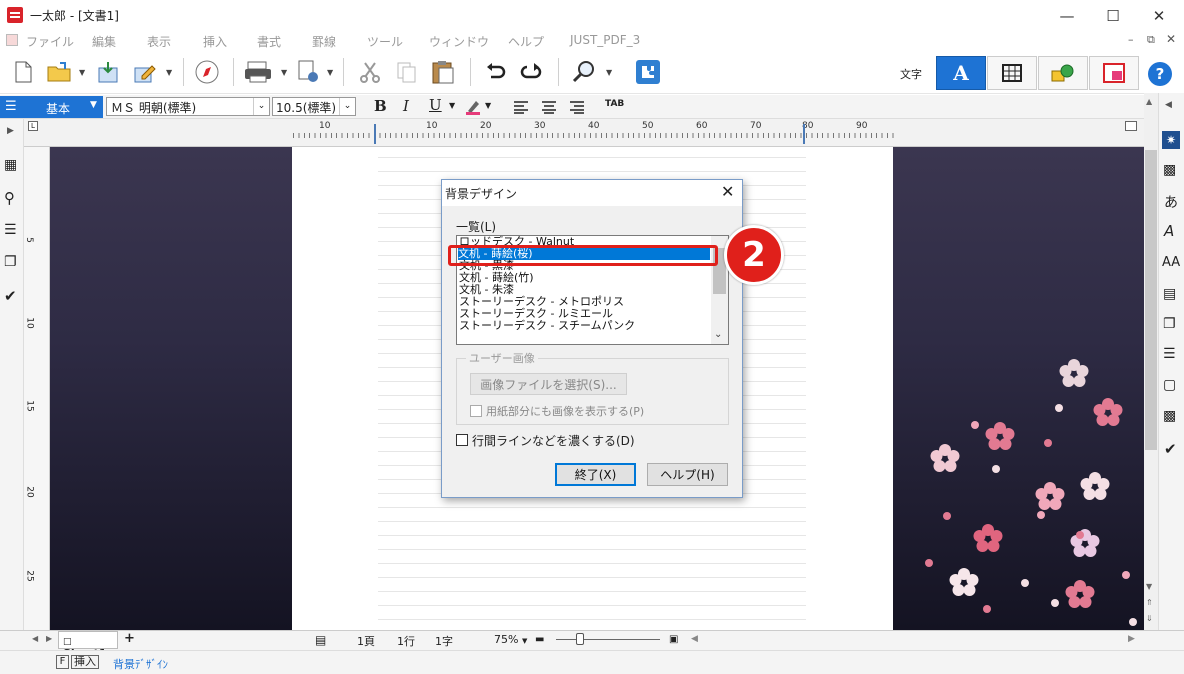  What do you see at coordinates (406, 72) in the screenshot?
I see `copy-icon` at bounding box center [406, 72].